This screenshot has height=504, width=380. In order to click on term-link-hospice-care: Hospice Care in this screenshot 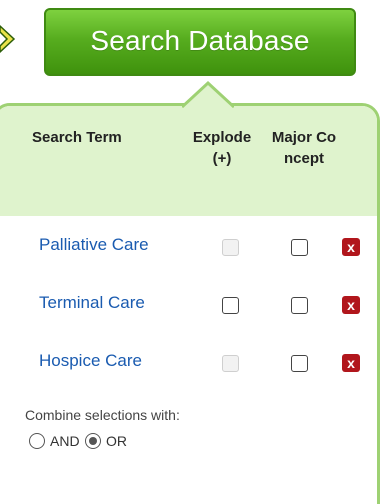, I will do `click(90, 361)`.